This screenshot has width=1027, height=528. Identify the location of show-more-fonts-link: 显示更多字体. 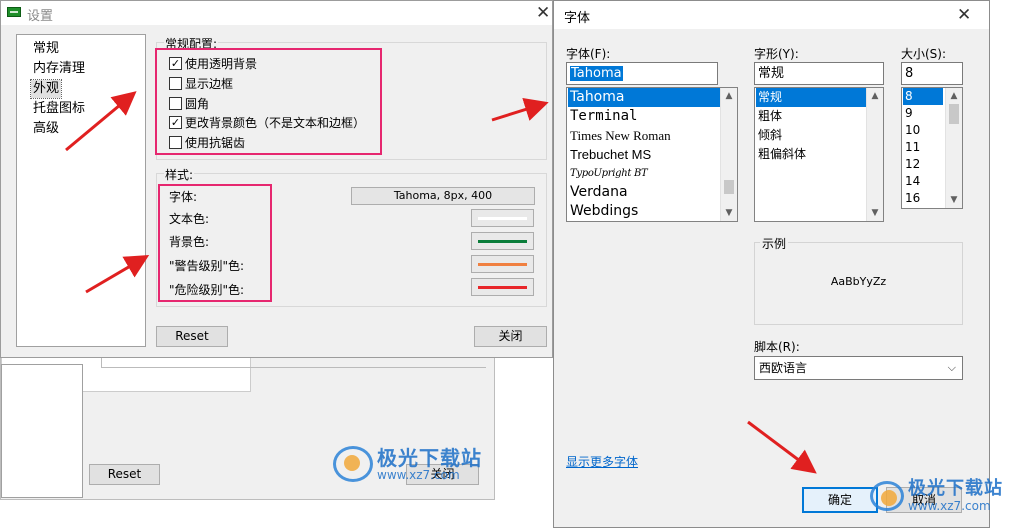
(602, 461).